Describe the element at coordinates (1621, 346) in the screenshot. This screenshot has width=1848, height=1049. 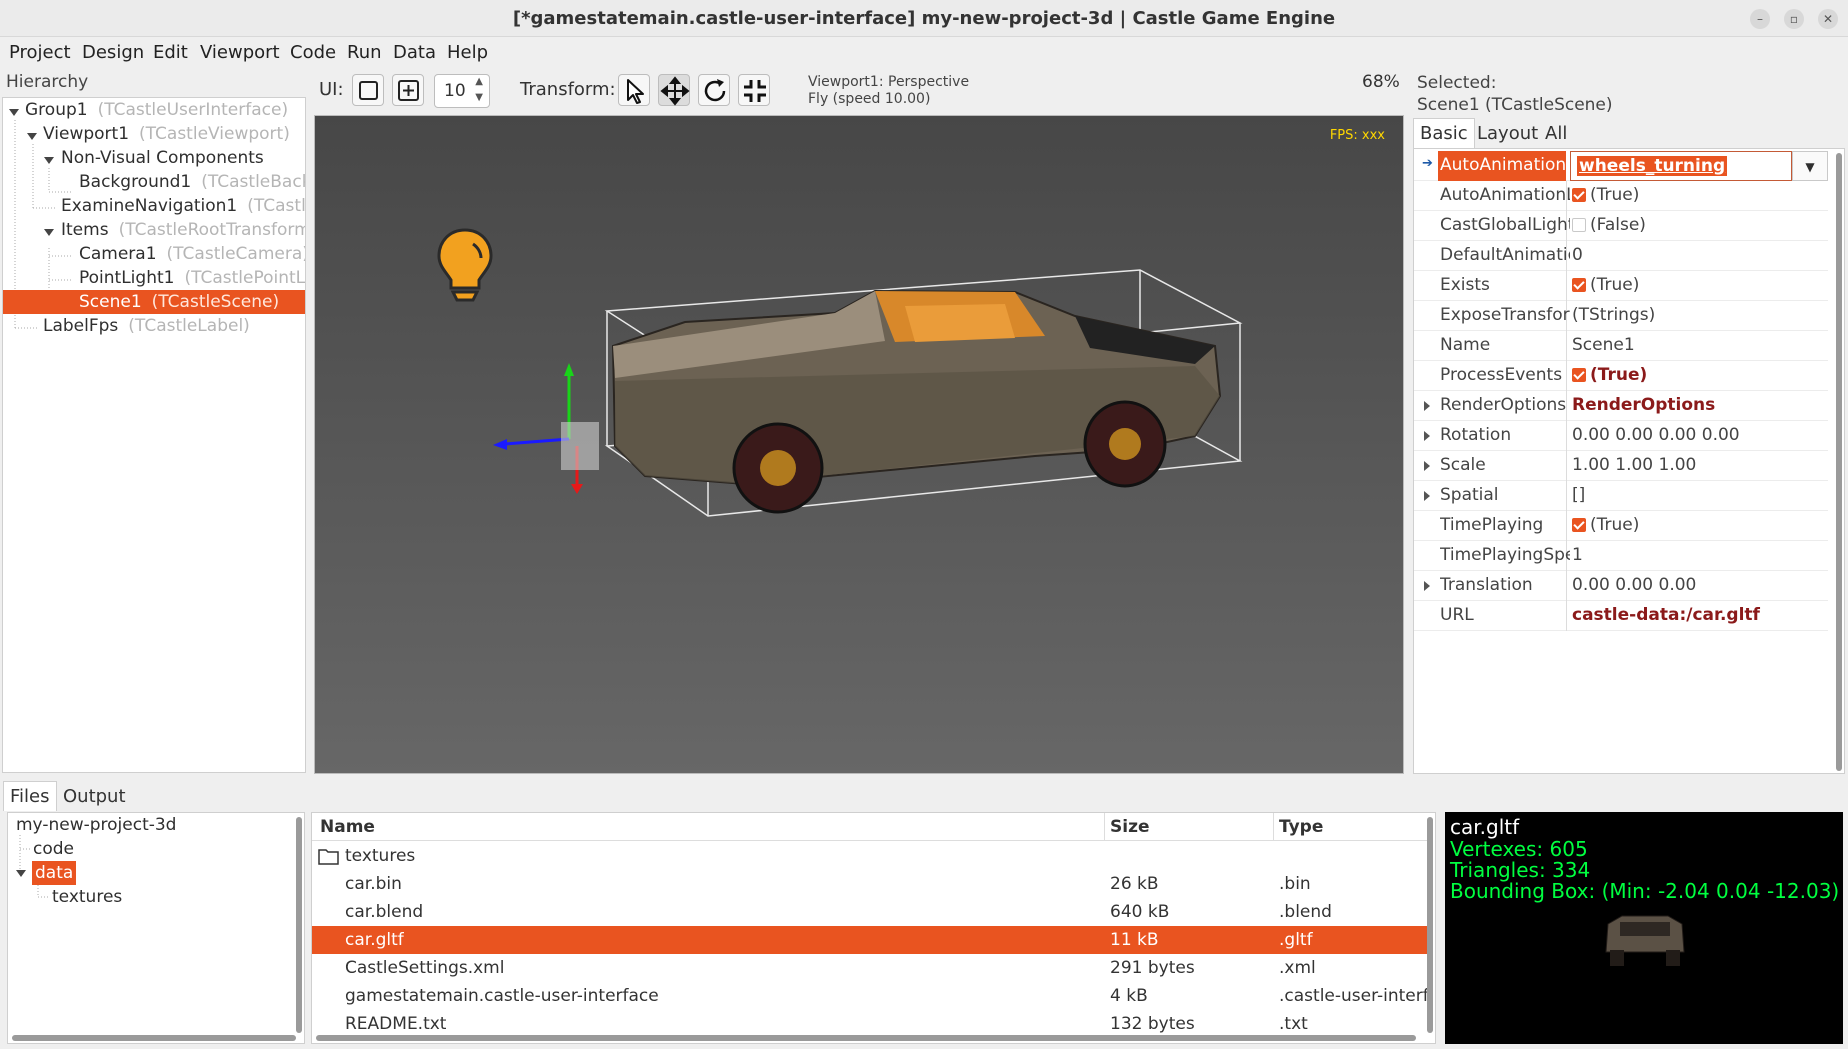
I see `prop-name-row: Name Scene1` at that location.